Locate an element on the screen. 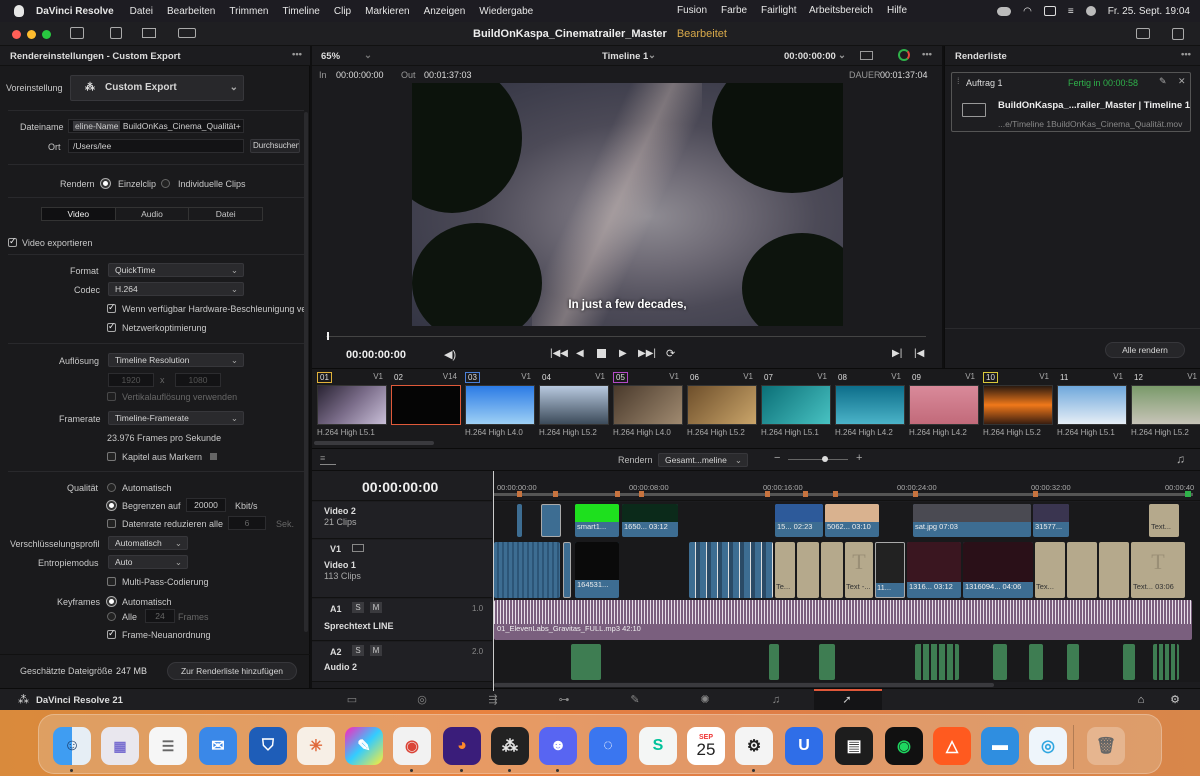  wifi-icon: ◠ is located at coordinates (1027, 11).